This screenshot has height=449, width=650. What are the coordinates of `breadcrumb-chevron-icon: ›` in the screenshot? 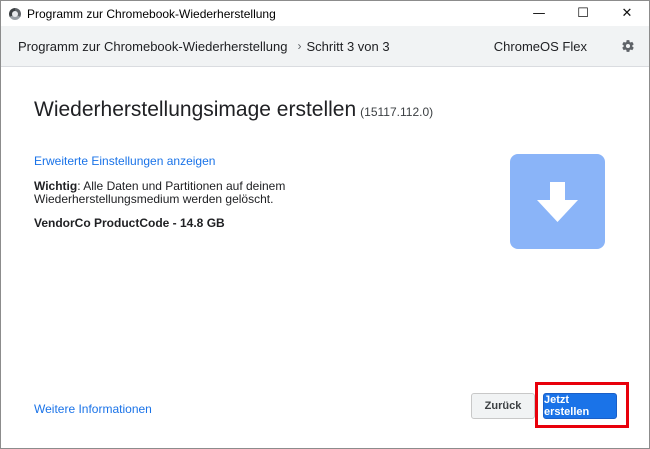 It's located at (299, 46).